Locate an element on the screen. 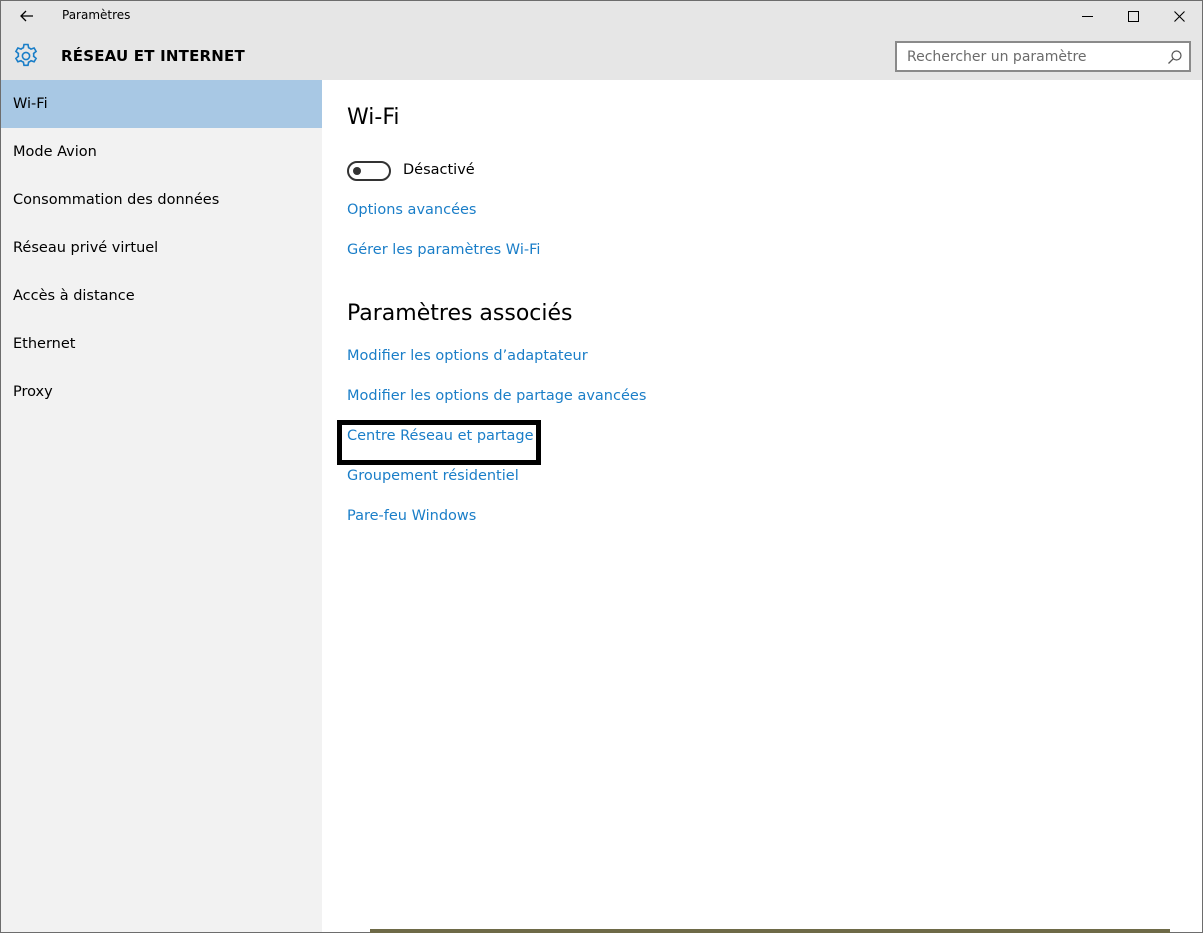 Image resolution: width=1203 pixels, height=933 pixels. sidebar-item-dial-up: Accès à distance is located at coordinates (161, 296).